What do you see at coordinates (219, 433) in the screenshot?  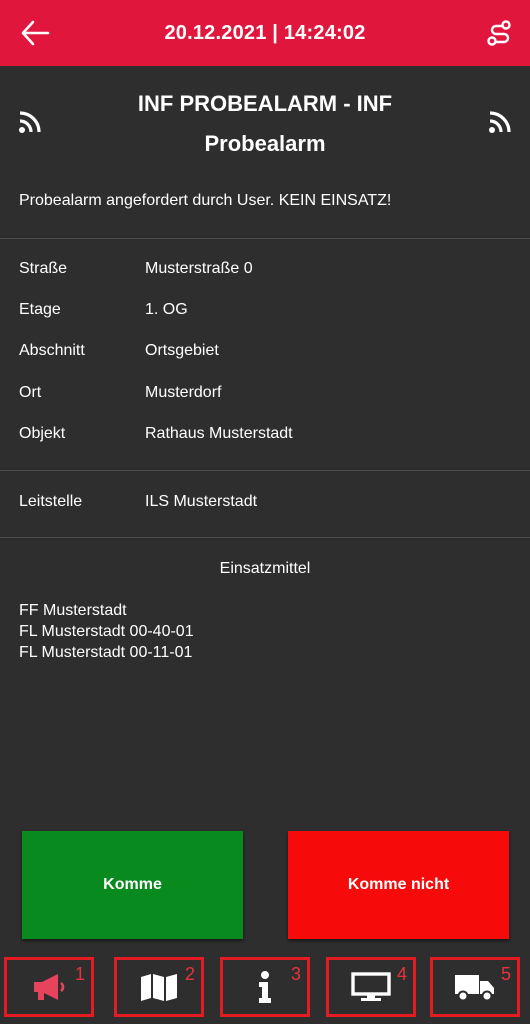 I see `detail-value: Rathaus Musterstadt` at bounding box center [219, 433].